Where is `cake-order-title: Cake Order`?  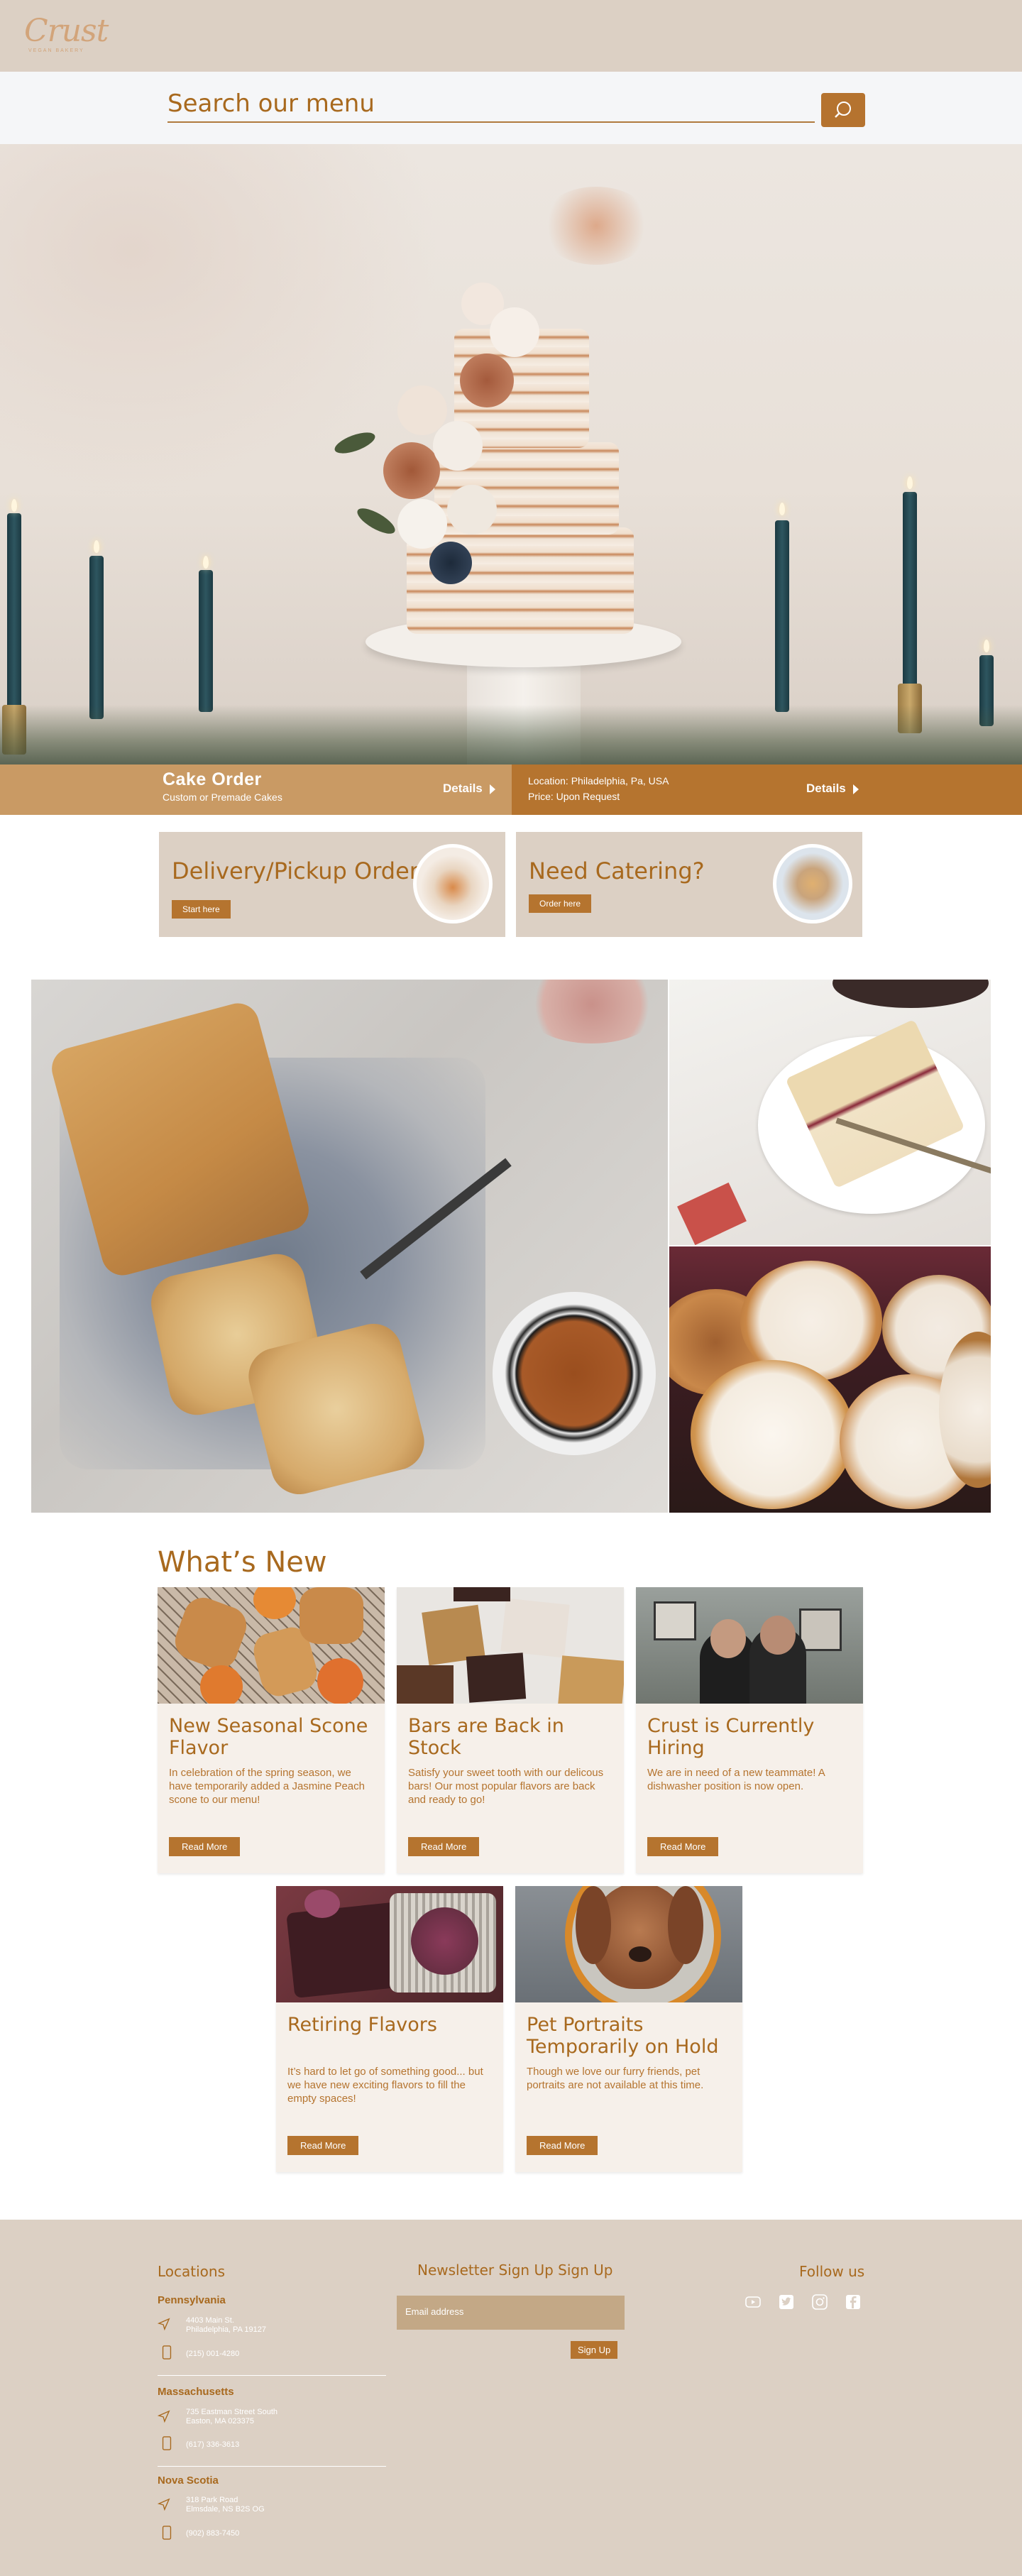 cake-order-title: Cake Order is located at coordinates (212, 779).